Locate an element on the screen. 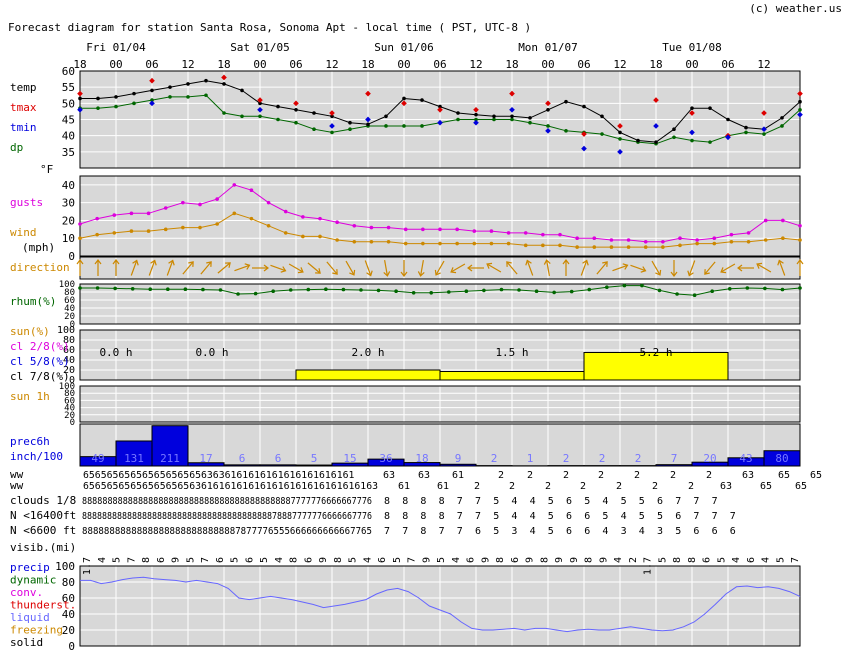  ww-row2-cell: 2 is located at coordinates (619, 486).